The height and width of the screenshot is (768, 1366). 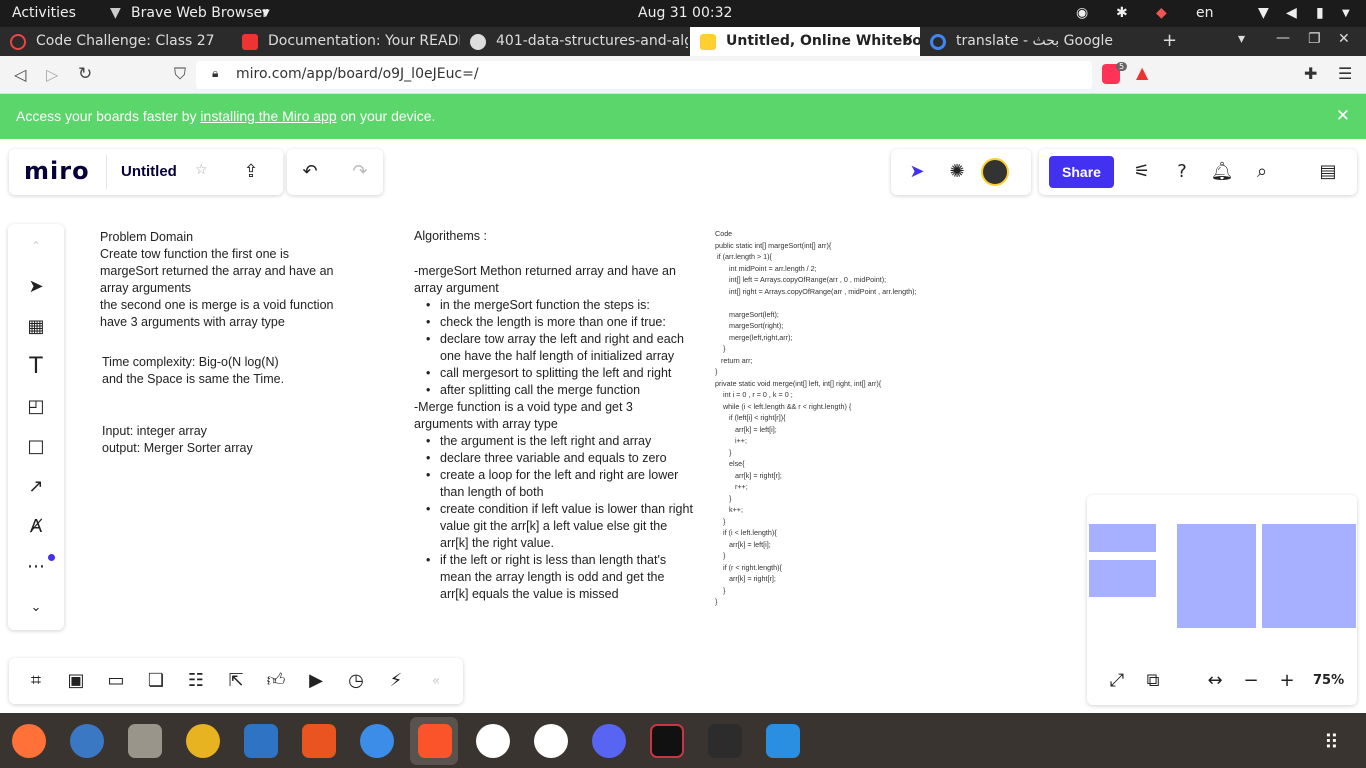 I want to click on install-app-link: installing the Miro app, so click(x=268, y=116).